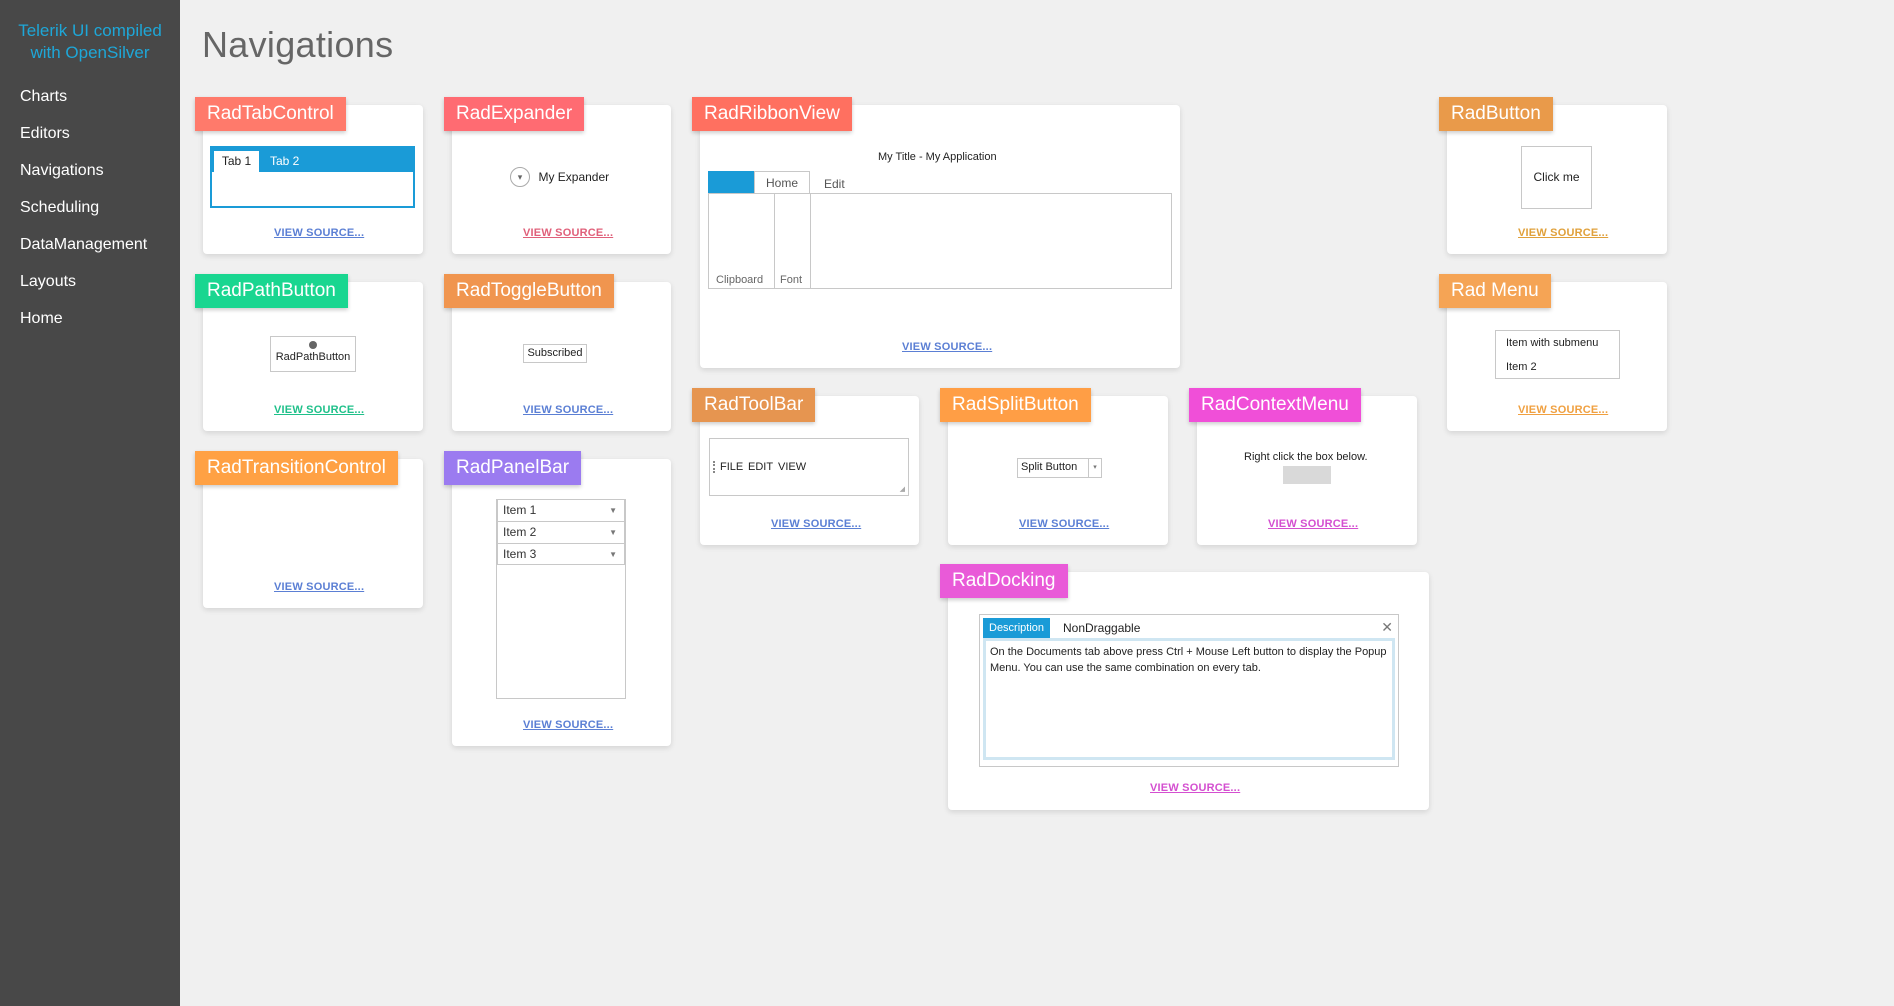  I want to click on split-button-text: Split Button, so click(1049, 467).